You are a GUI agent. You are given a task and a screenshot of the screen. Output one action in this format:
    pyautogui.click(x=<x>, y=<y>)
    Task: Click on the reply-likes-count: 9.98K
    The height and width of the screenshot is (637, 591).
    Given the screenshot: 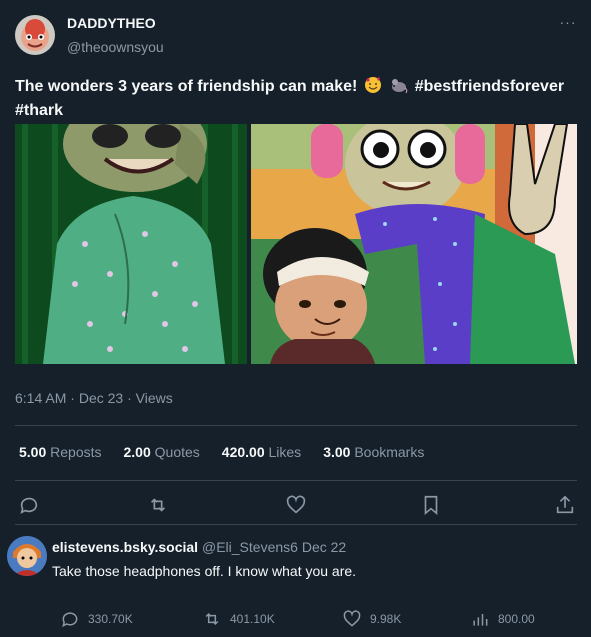 What is the action you would take?
    pyautogui.click(x=386, y=619)
    